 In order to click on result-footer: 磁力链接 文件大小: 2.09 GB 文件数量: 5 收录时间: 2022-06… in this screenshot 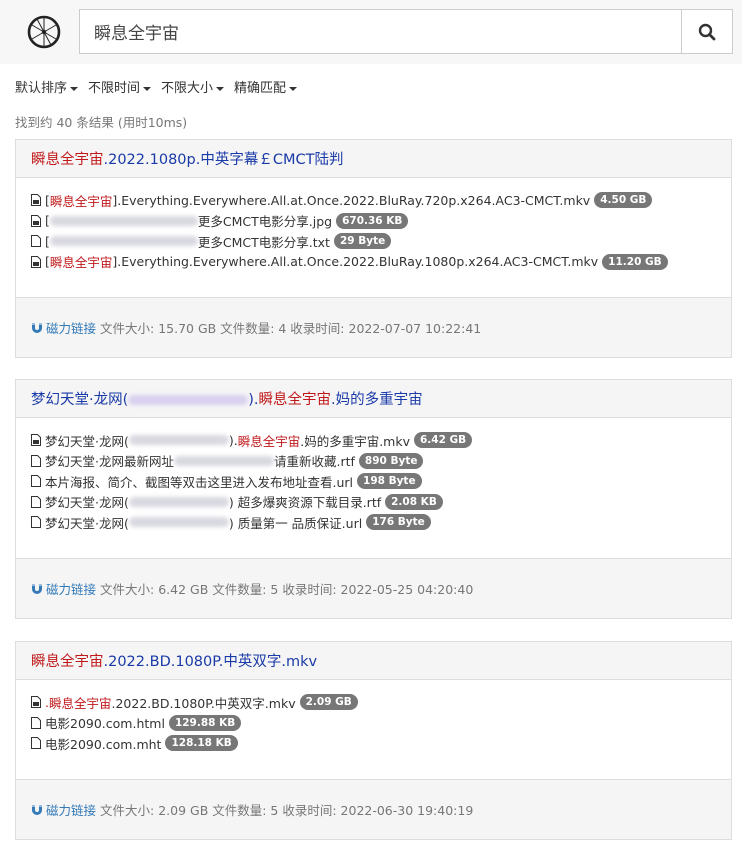, I will do `click(373, 809)`.